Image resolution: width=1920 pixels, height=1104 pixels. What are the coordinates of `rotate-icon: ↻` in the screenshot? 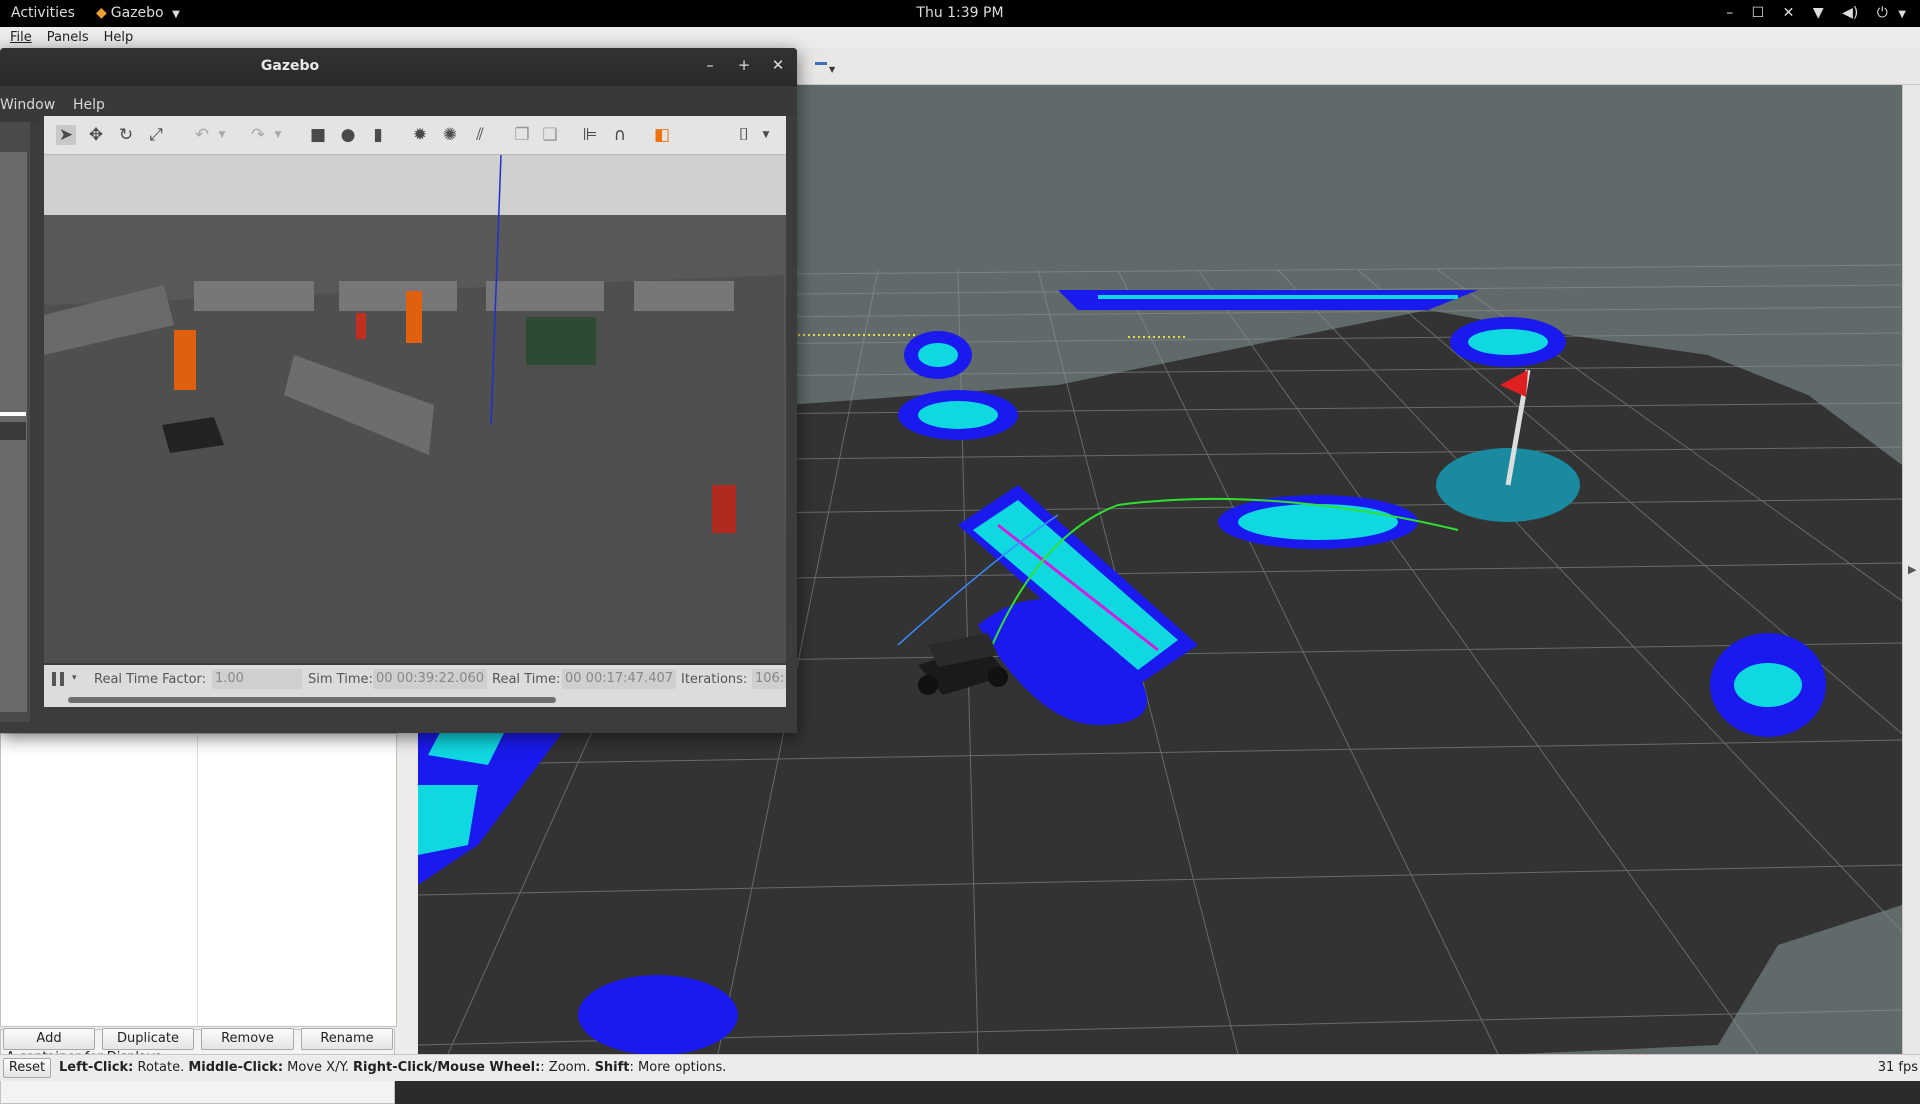 It's located at (126, 135).